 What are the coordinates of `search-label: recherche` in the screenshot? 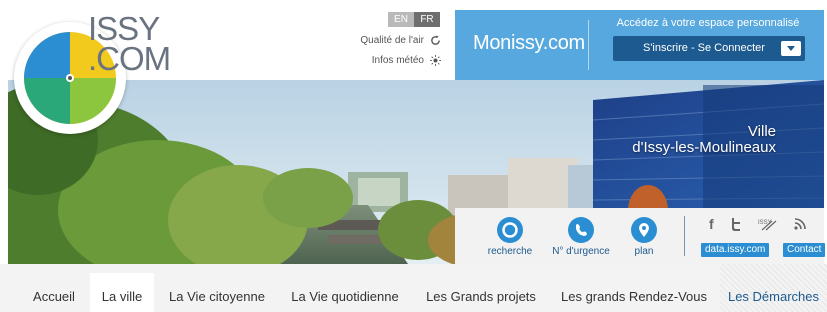 It's located at (510, 251).